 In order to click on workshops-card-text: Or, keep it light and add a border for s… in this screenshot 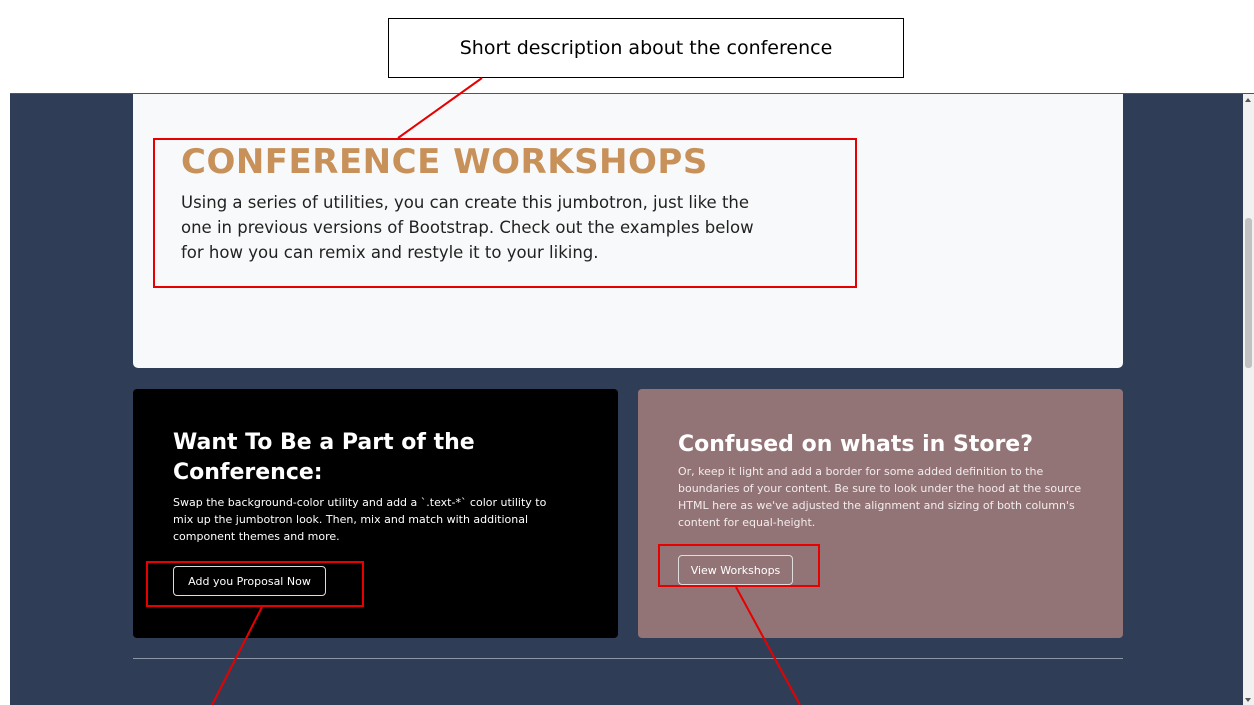, I will do `click(880, 497)`.